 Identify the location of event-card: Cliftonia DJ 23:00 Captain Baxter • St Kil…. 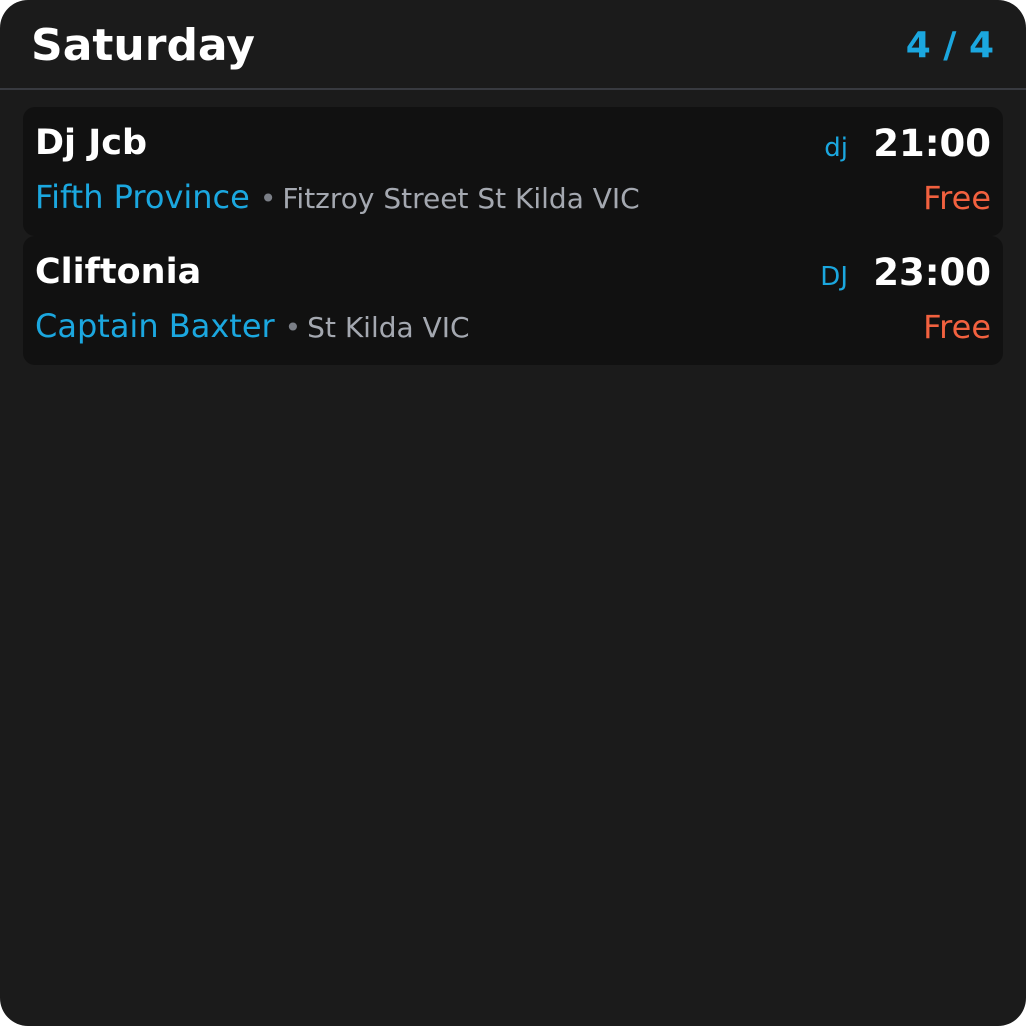
(513, 300).